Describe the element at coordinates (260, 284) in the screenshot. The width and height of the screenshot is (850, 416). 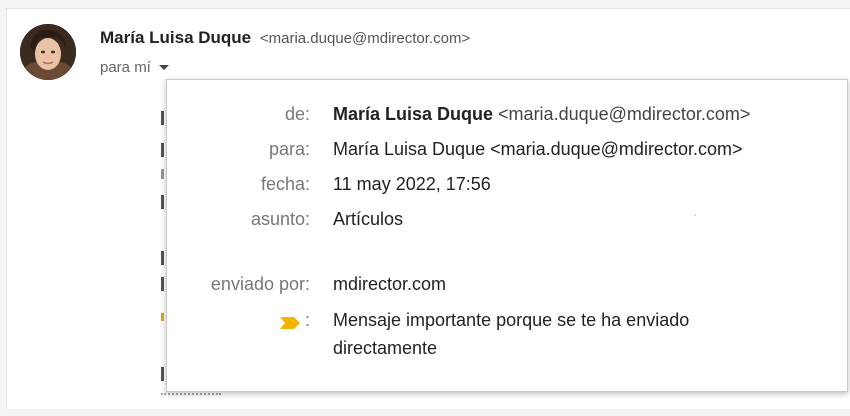
I see `sent-by-label: enviado por:` at that location.